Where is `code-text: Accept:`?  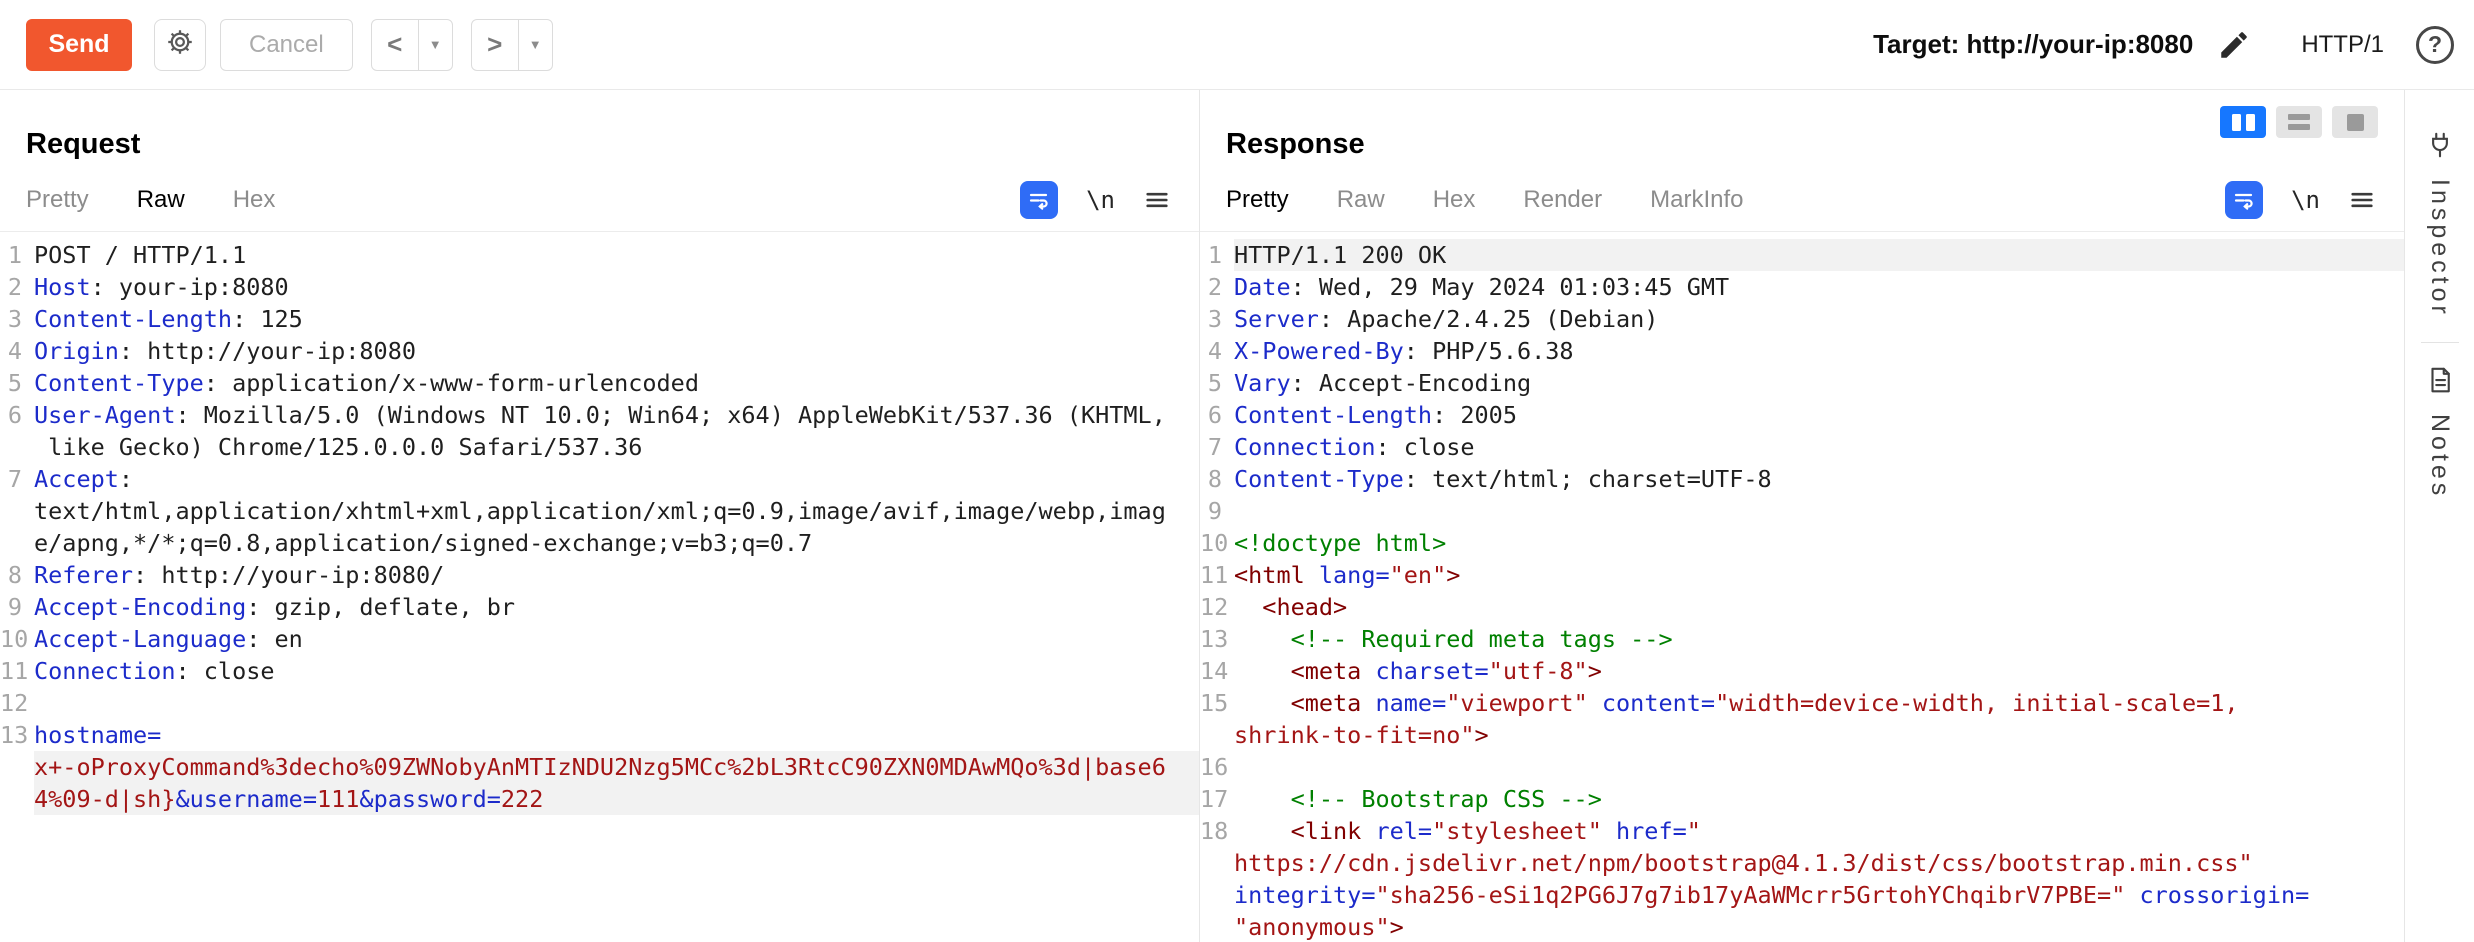 code-text: Accept: is located at coordinates (616, 479).